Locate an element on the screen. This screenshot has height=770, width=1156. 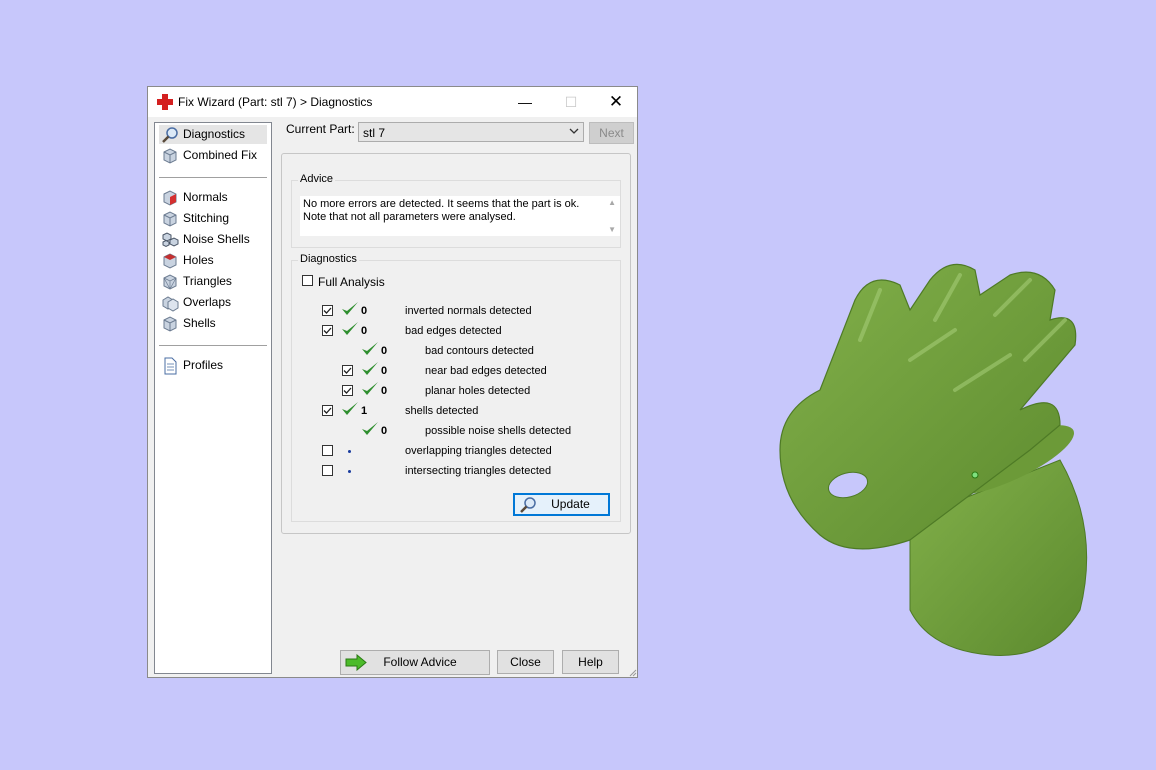
bad-contours-label: bad contours detected is located at coordinates (479, 351).